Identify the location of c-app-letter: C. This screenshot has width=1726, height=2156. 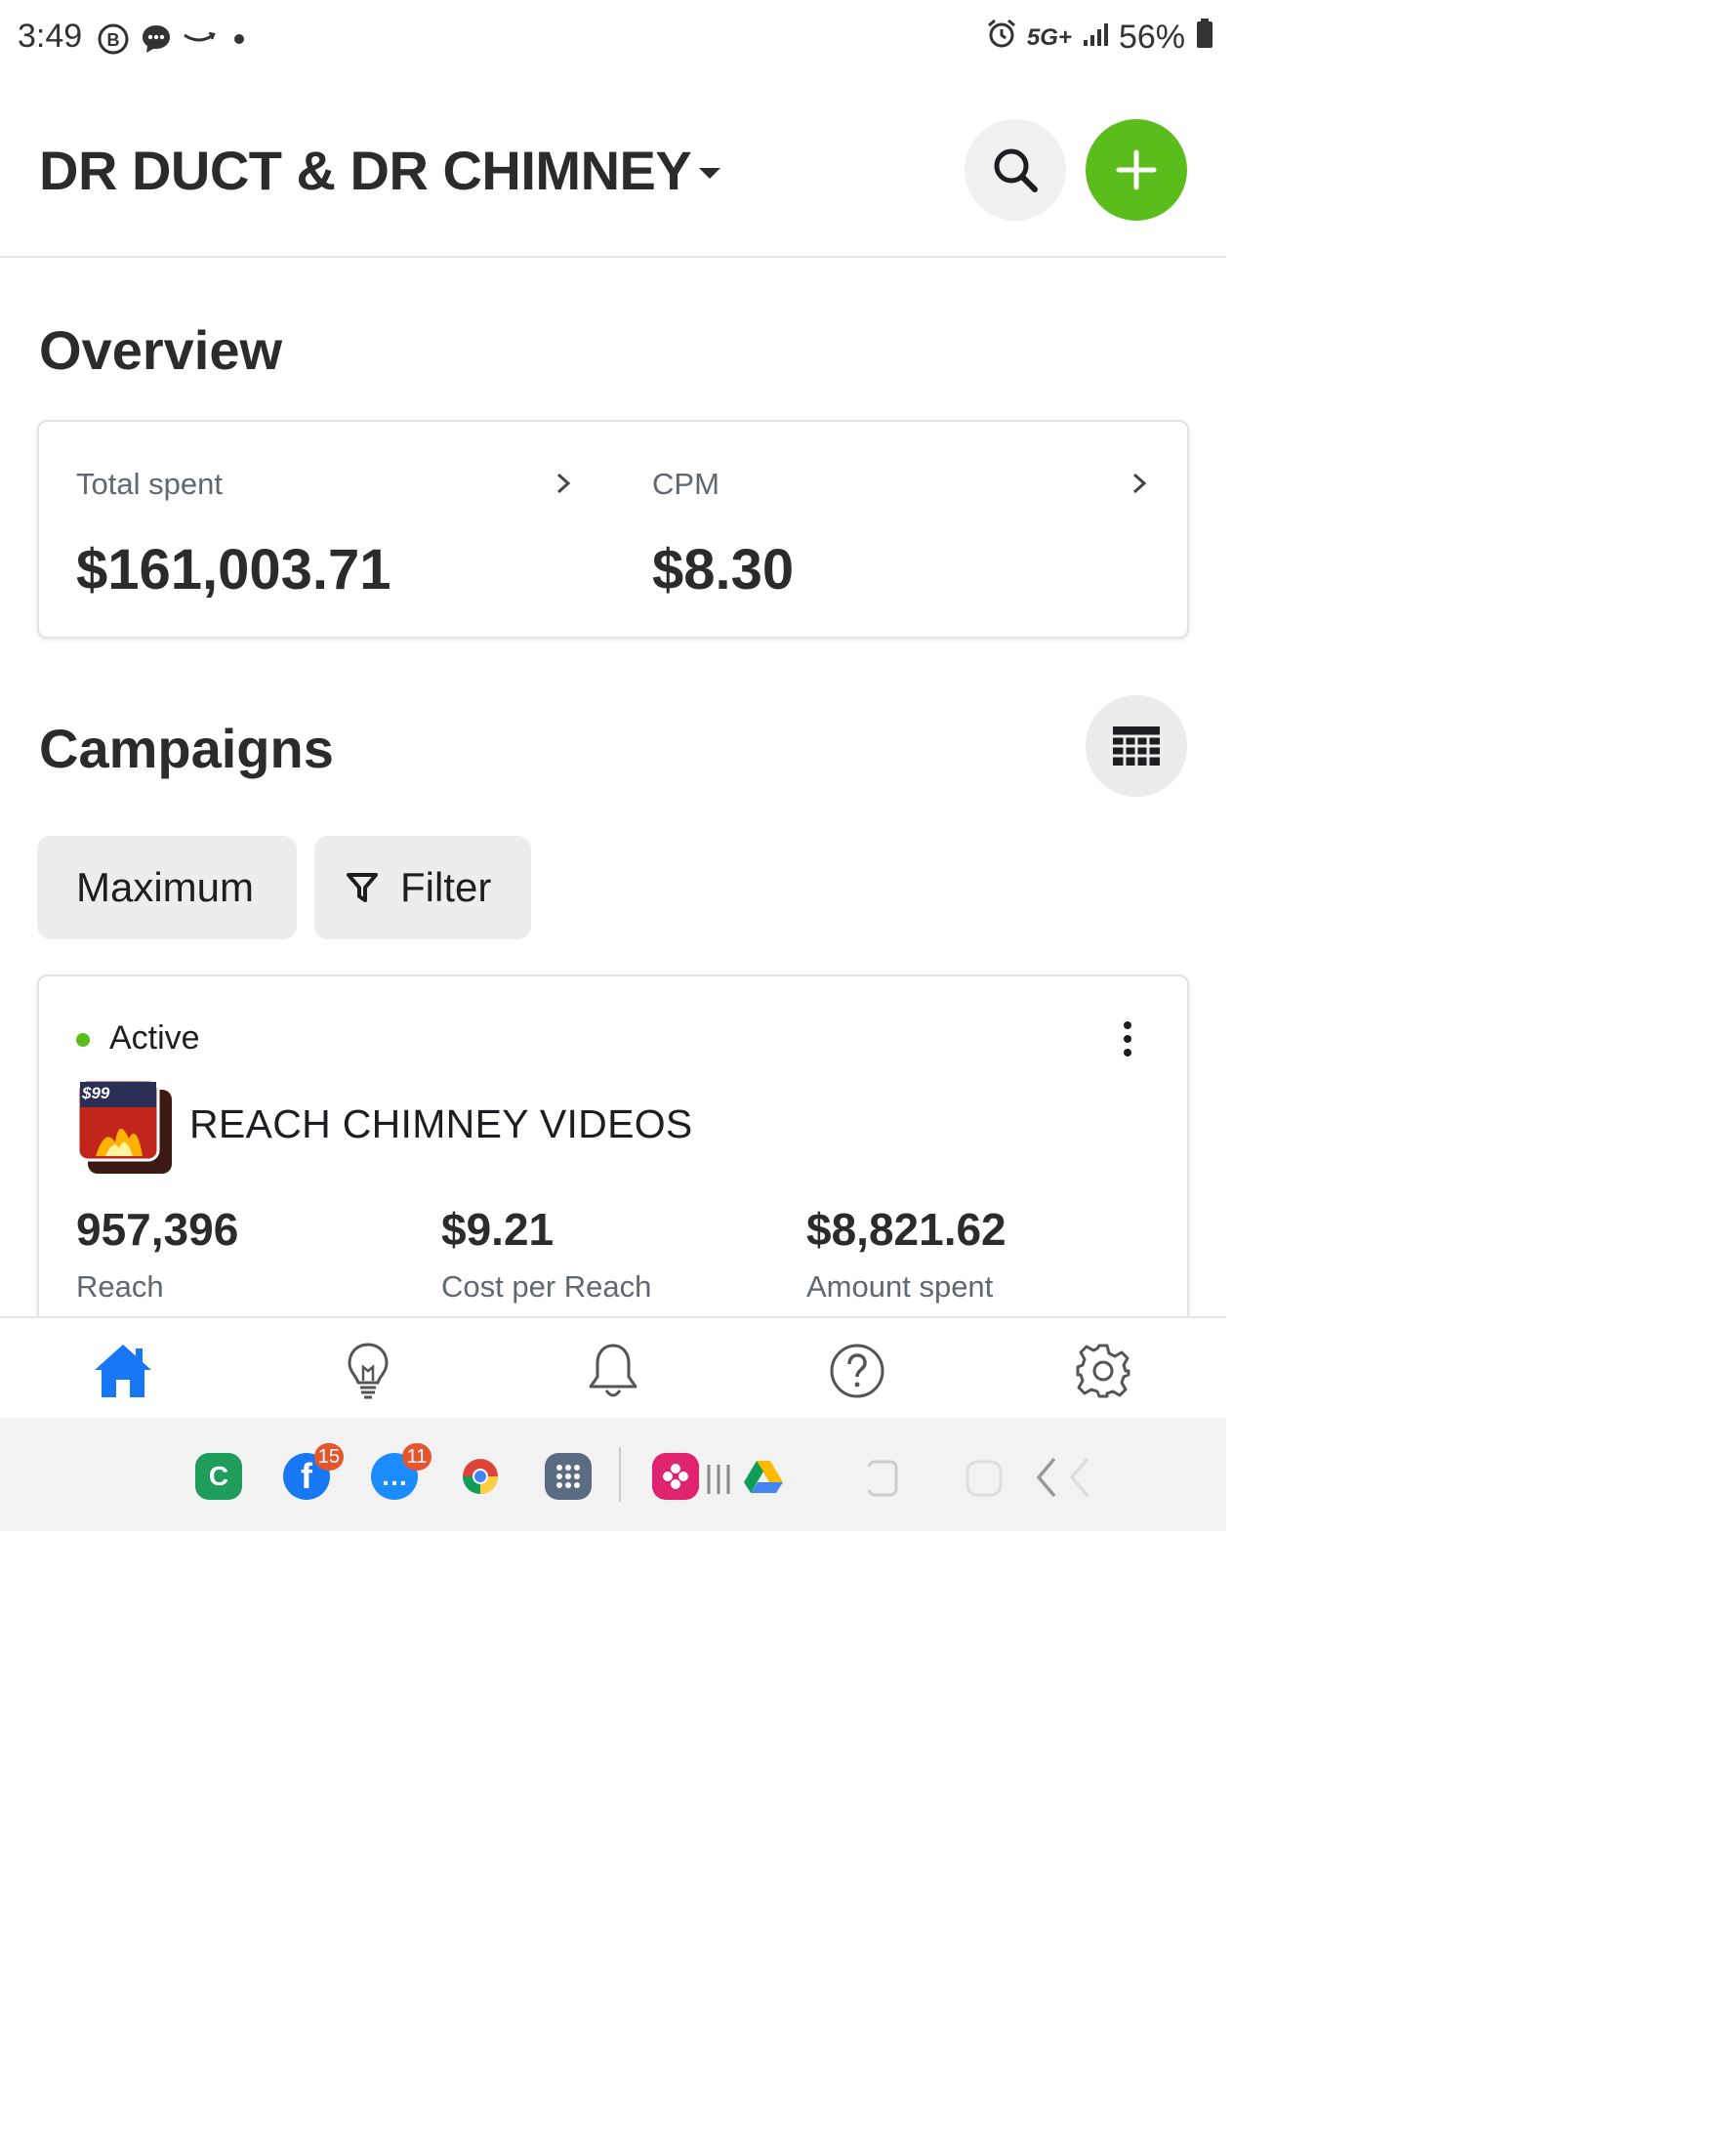
(218, 1476).